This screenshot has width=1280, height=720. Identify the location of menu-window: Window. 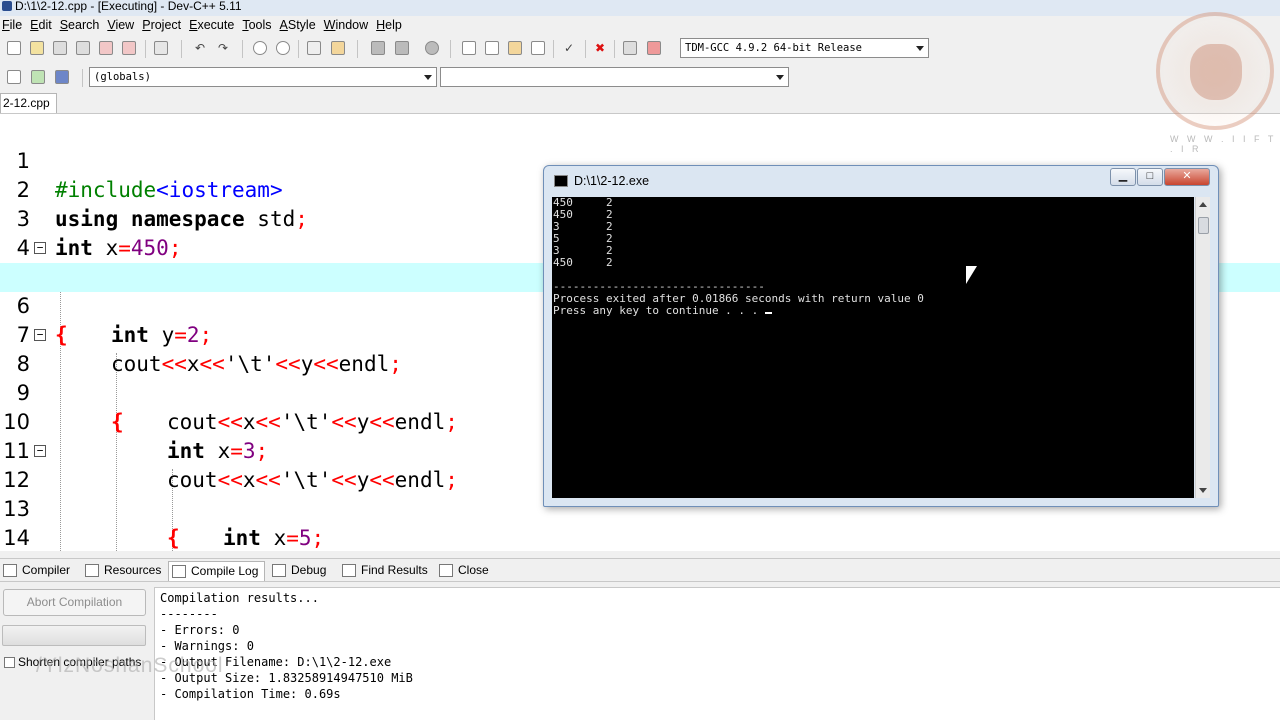
(348, 25).